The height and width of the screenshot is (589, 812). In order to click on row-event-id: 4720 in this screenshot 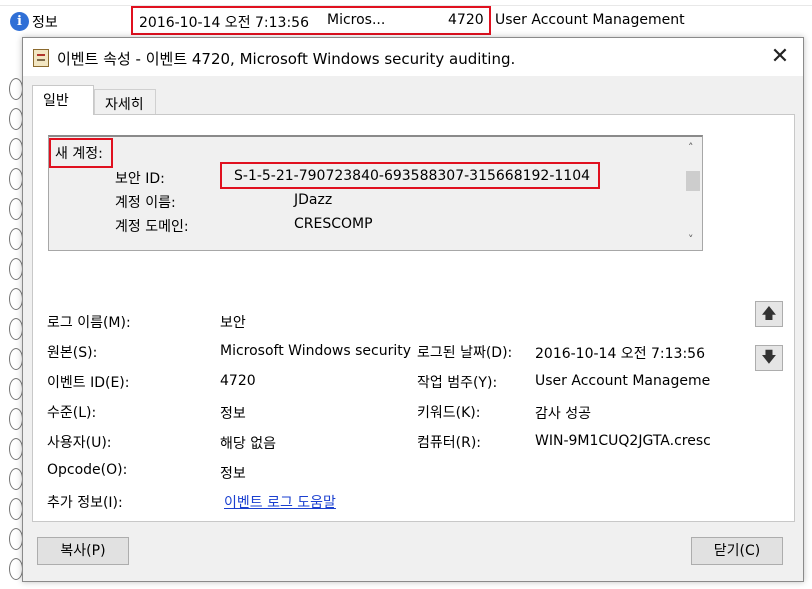, I will do `click(466, 20)`.